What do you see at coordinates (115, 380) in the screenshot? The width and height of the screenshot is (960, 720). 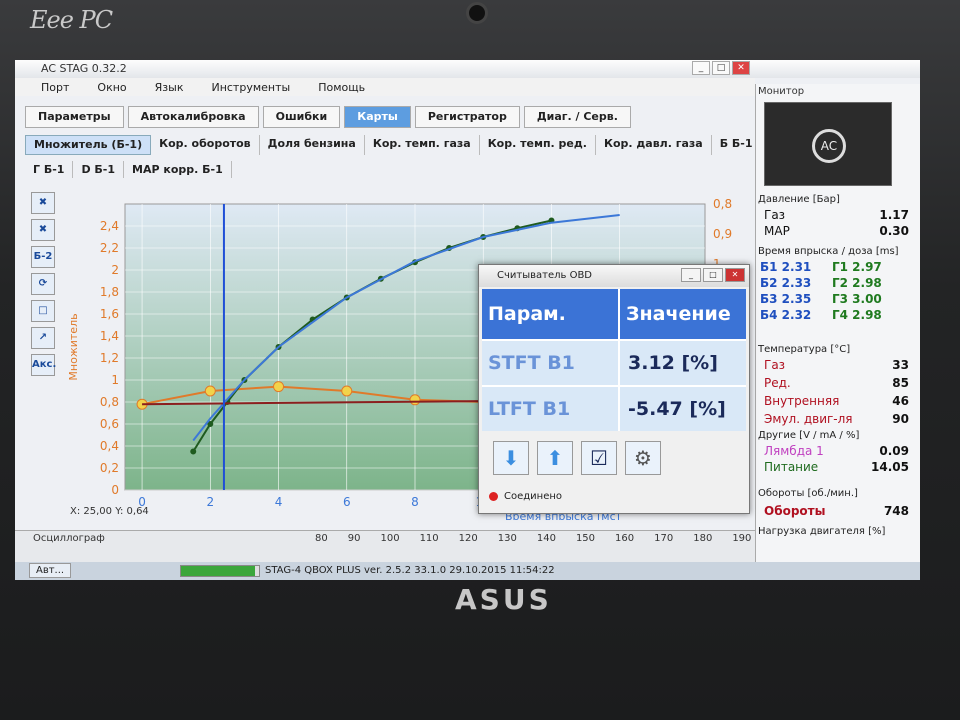 I see `y-tick-5: 1` at bounding box center [115, 380].